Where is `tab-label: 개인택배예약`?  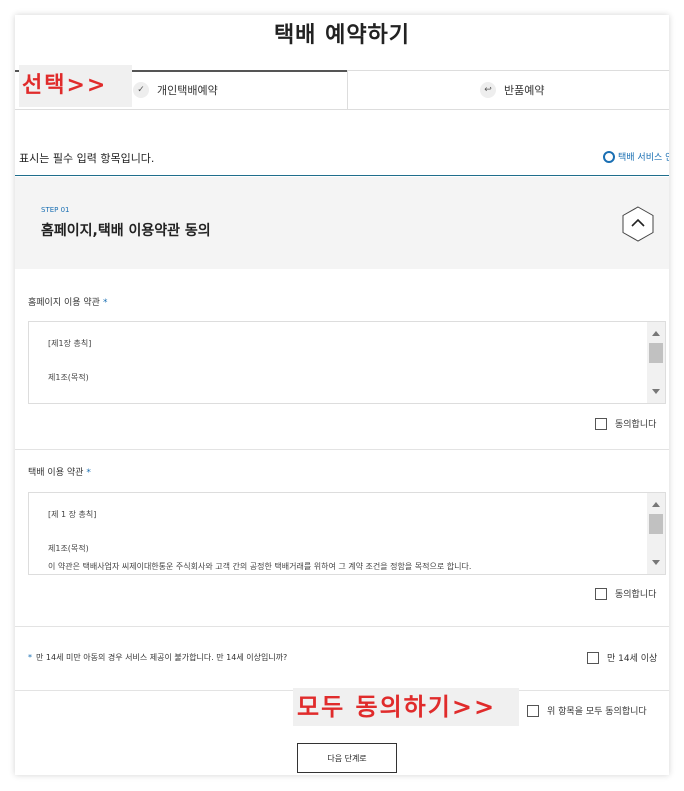
tab-label: 개인택배예약 is located at coordinates (187, 90).